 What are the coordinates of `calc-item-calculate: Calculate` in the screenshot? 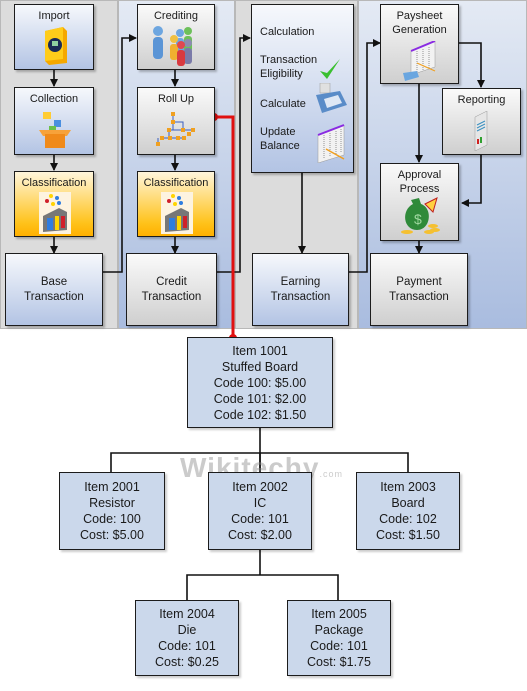 It's located at (283, 104).